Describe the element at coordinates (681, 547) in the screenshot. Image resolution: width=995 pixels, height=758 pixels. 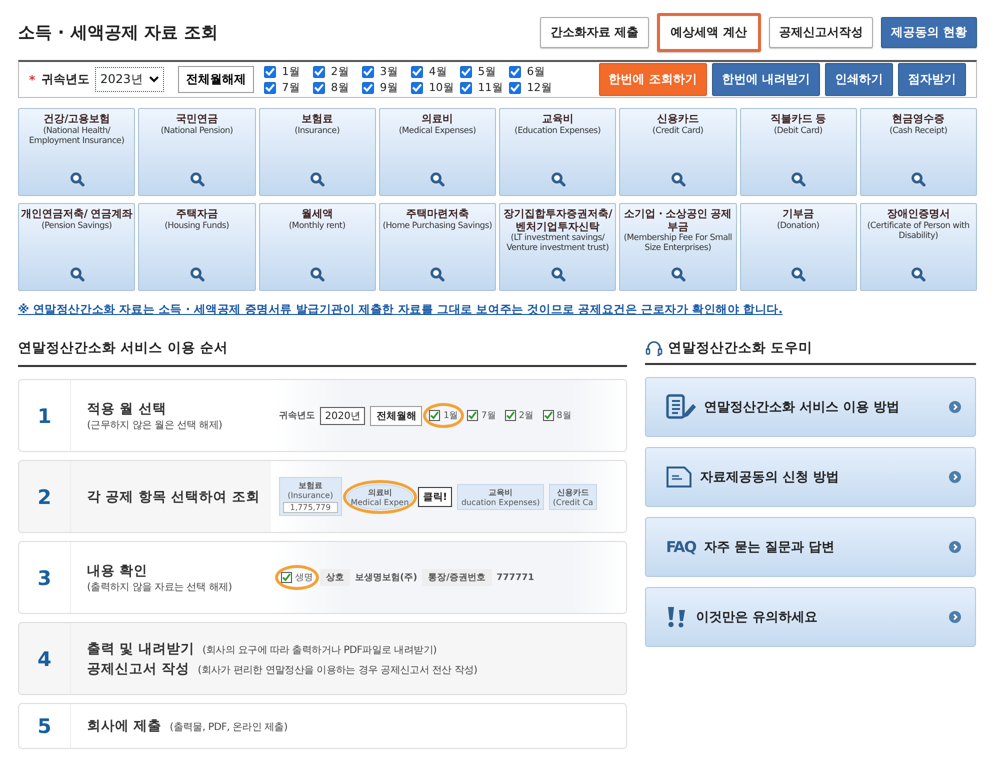
I see `faq-label: FAQ` at that location.